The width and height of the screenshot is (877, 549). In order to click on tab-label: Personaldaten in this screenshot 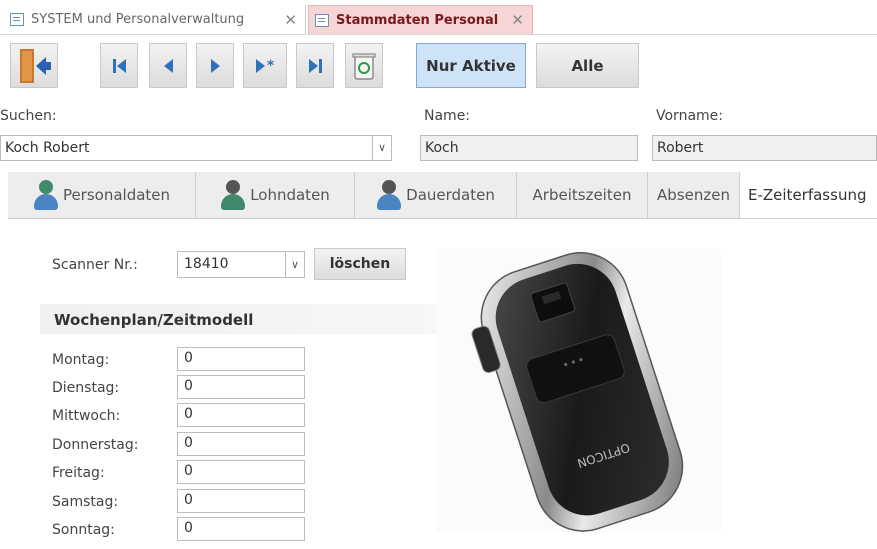, I will do `click(116, 195)`.